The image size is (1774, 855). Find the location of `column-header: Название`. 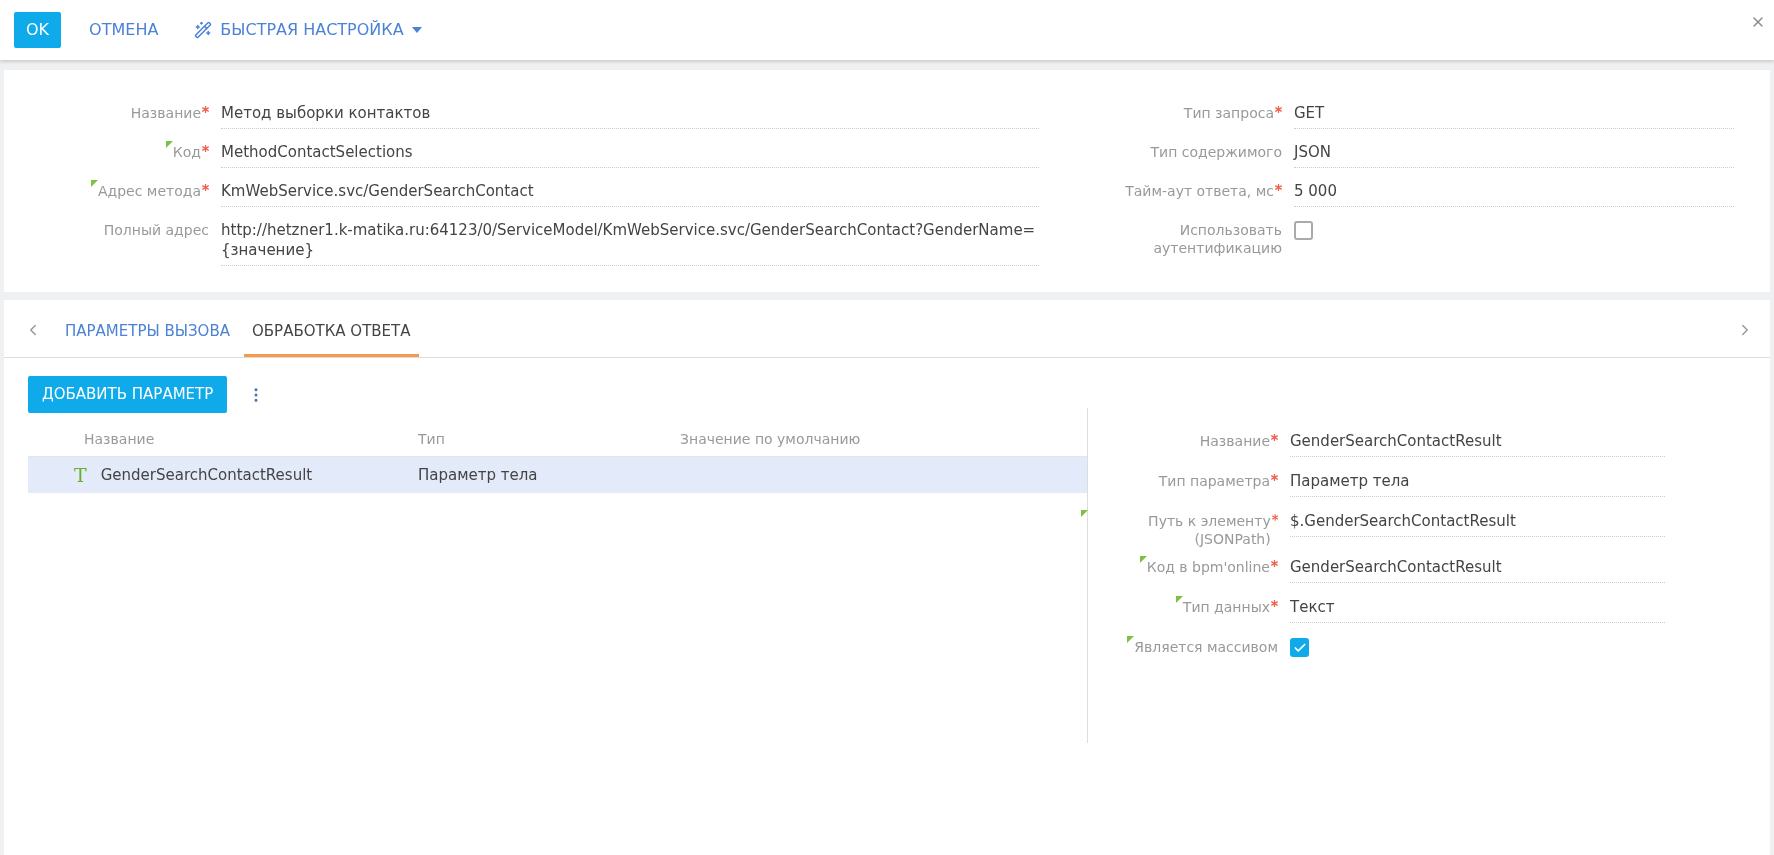

column-header: Название is located at coordinates (119, 439).